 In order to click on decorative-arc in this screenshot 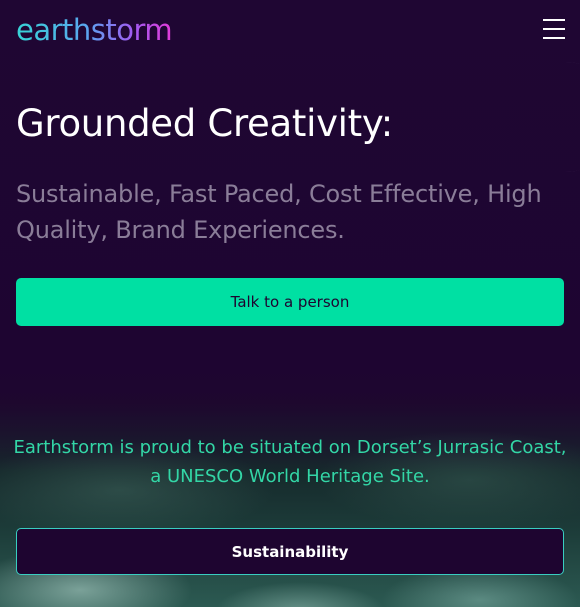, I will do `click(550, 117)`.